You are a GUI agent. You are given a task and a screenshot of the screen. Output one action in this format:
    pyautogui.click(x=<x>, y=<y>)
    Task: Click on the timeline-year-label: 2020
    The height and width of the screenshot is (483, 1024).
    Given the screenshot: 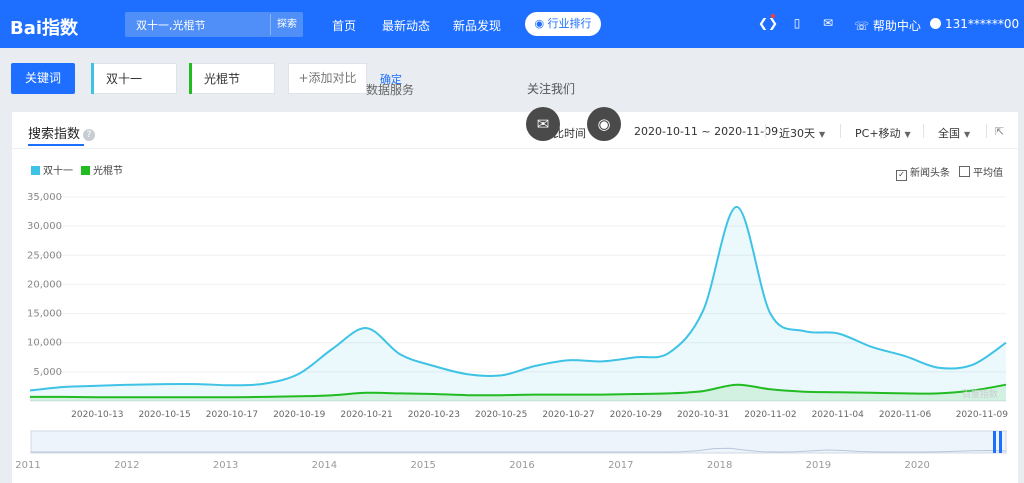 What is the action you would take?
    pyautogui.click(x=916, y=465)
    